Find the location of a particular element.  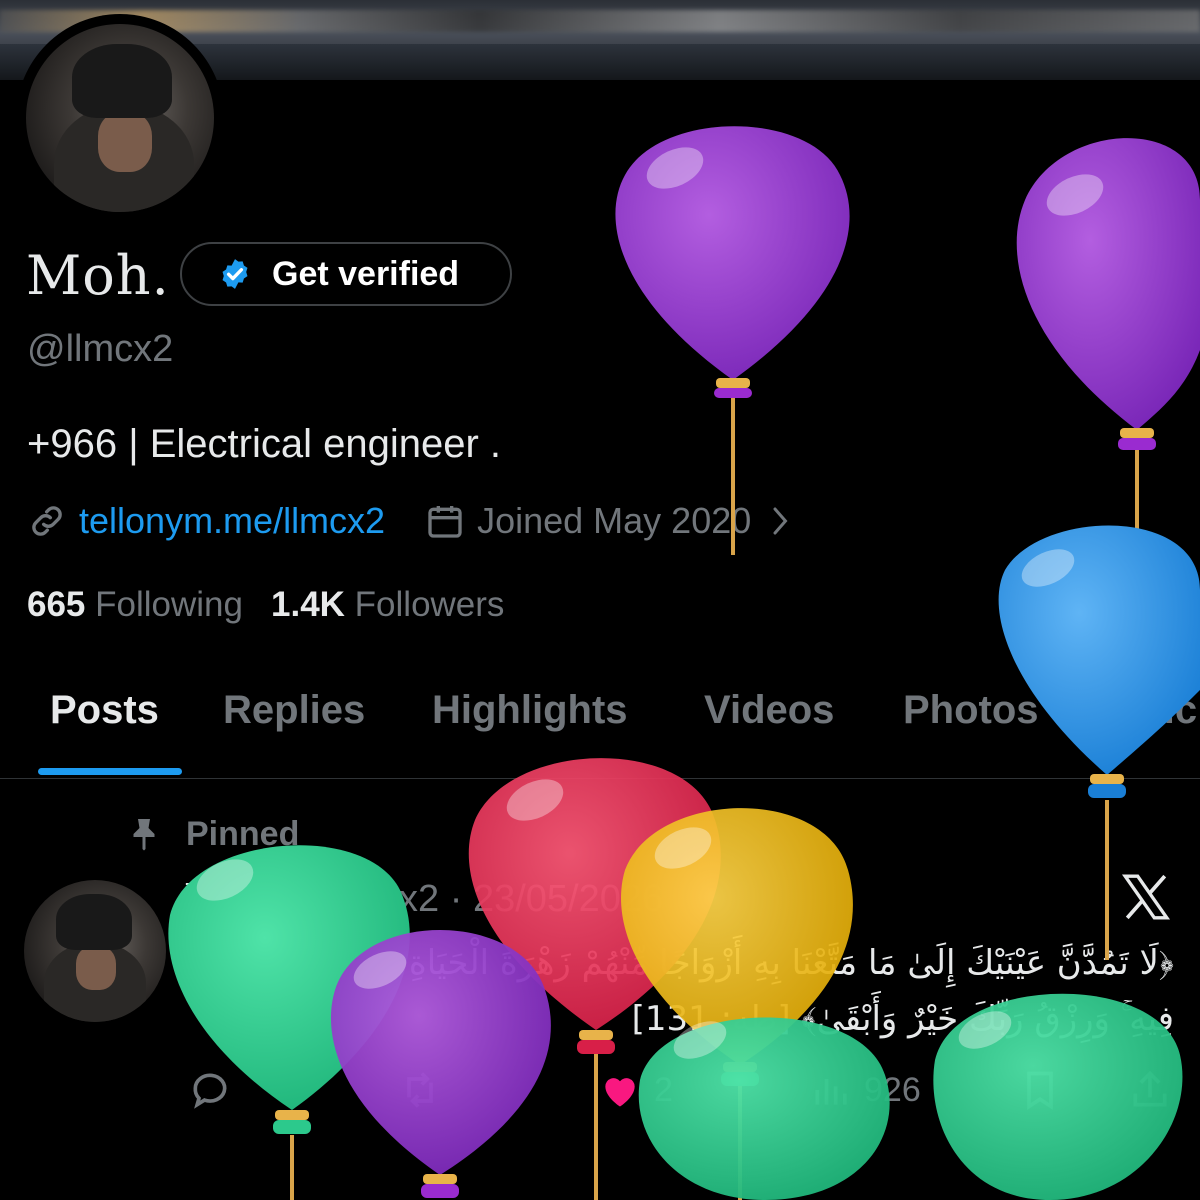

followers-link: 1.4K Followers is located at coordinates (387, 604).